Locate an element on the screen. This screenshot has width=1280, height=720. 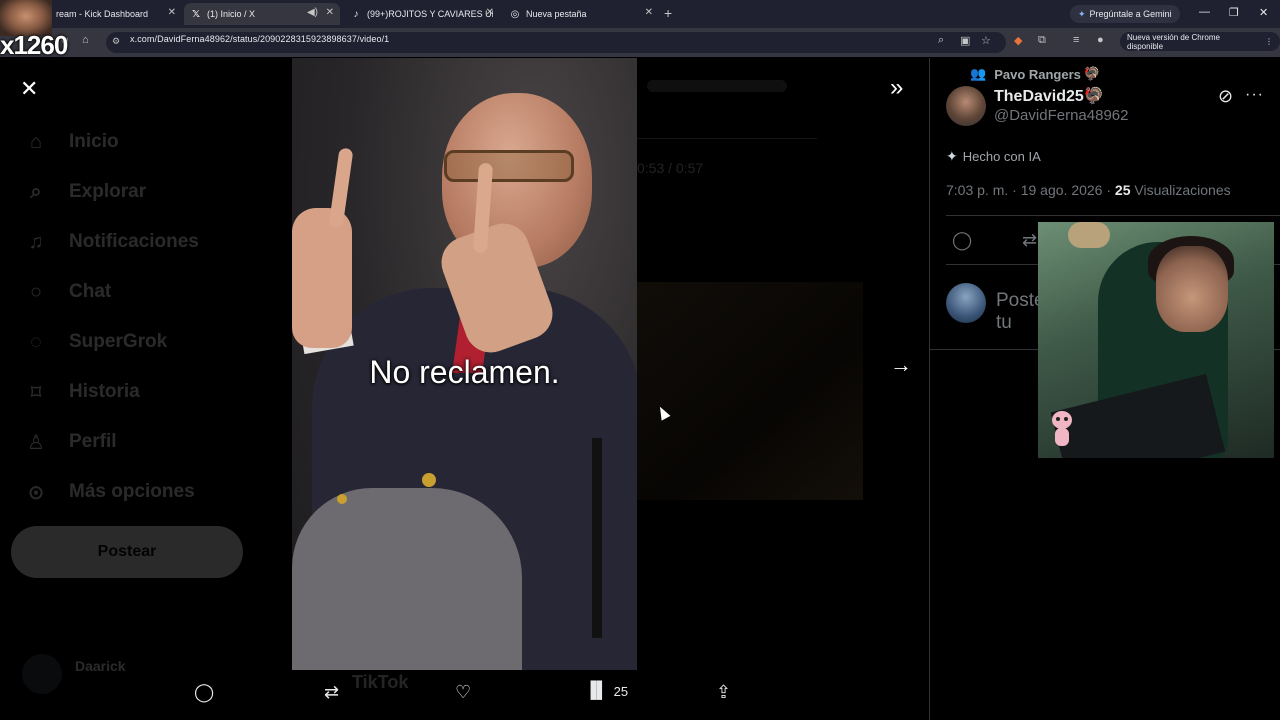
tab-x-inicio: 𝕏 (1) Inicio / X ◀) ✕ is located at coordinates (262, 14).